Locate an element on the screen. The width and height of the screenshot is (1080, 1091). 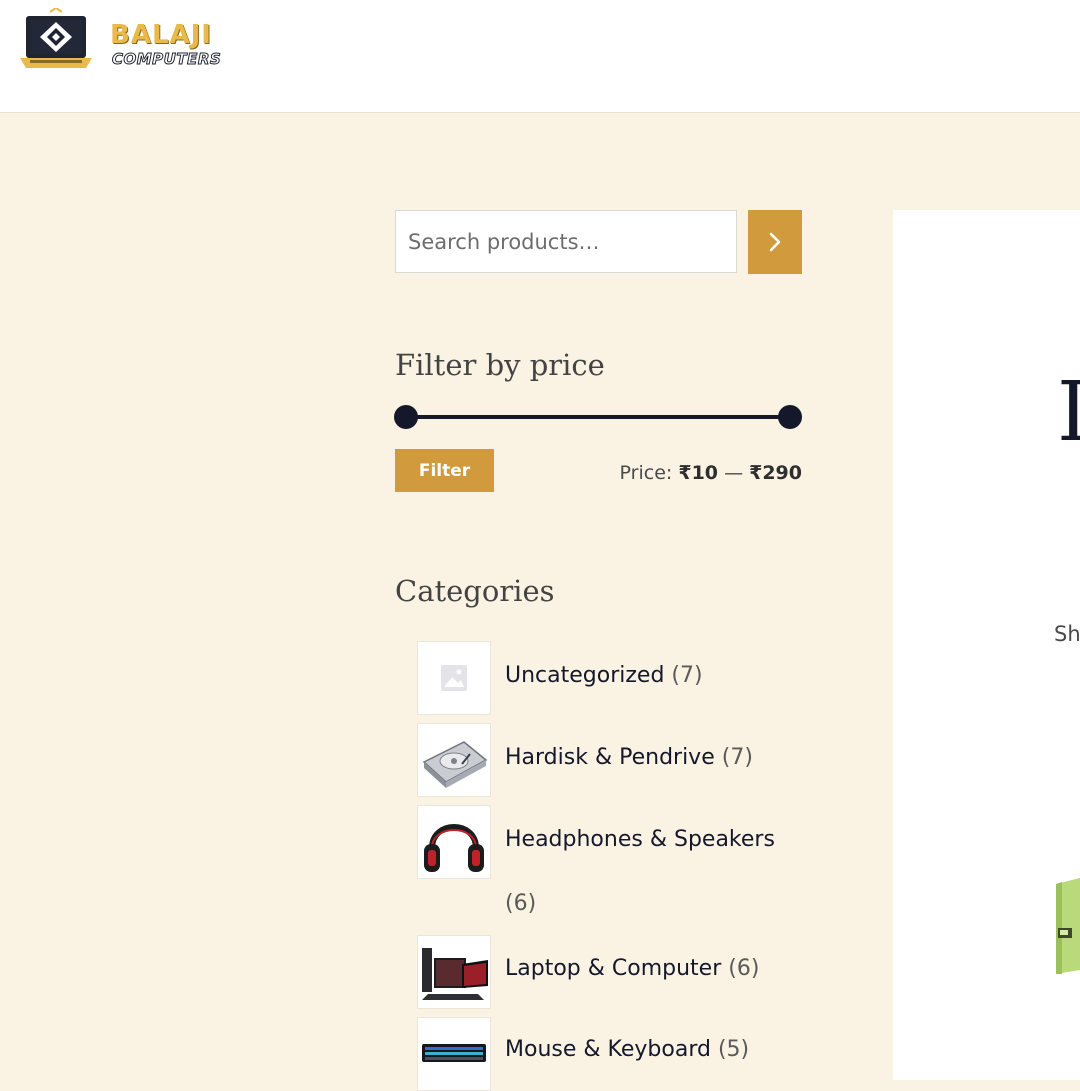
product-device-icon is located at coordinates (1068, 926).